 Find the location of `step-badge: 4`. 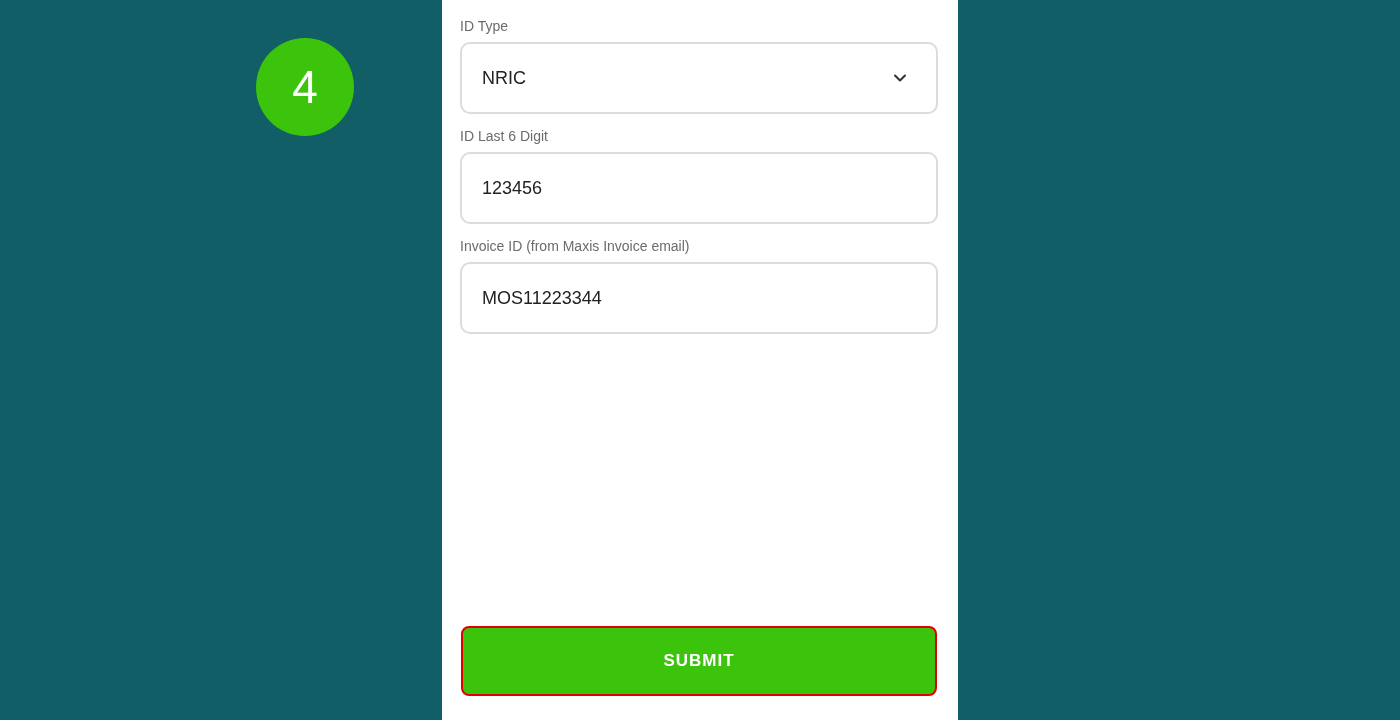

step-badge: 4 is located at coordinates (305, 87).